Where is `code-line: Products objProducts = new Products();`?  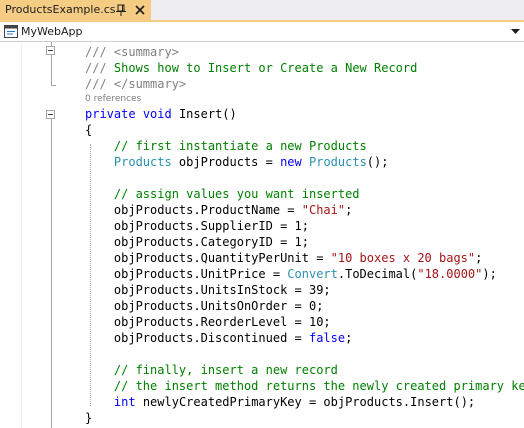 code-line: Products objProducts = new Products(); is located at coordinates (237, 162).